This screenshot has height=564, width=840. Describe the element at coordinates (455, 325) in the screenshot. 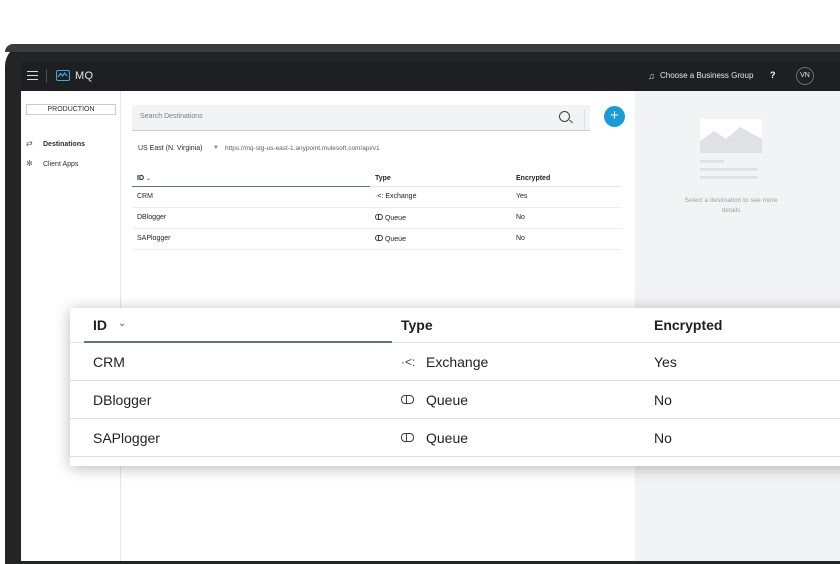

I see `zoom-table-header: ID ⌄ Type Encrypted` at that location.